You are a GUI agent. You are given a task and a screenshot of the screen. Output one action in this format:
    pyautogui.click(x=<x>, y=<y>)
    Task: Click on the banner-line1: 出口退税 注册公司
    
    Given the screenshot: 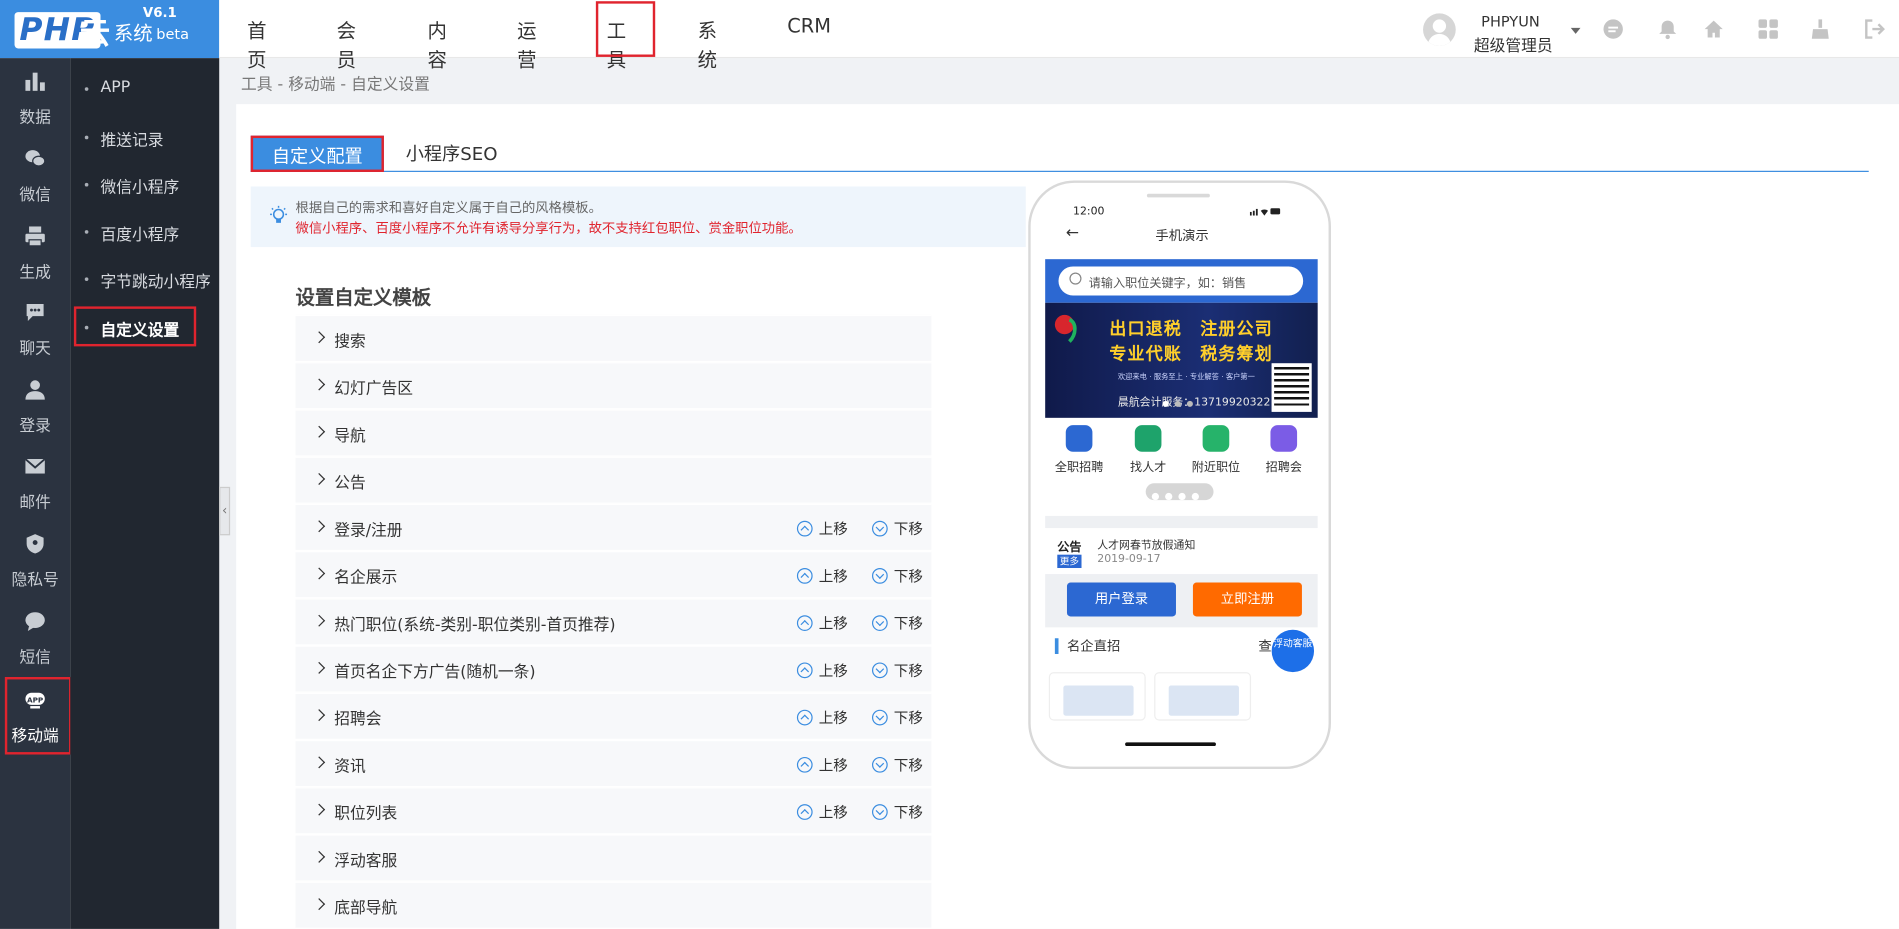 What is the action you would take?
    pyautogui.click(x=1191, y=329)
    